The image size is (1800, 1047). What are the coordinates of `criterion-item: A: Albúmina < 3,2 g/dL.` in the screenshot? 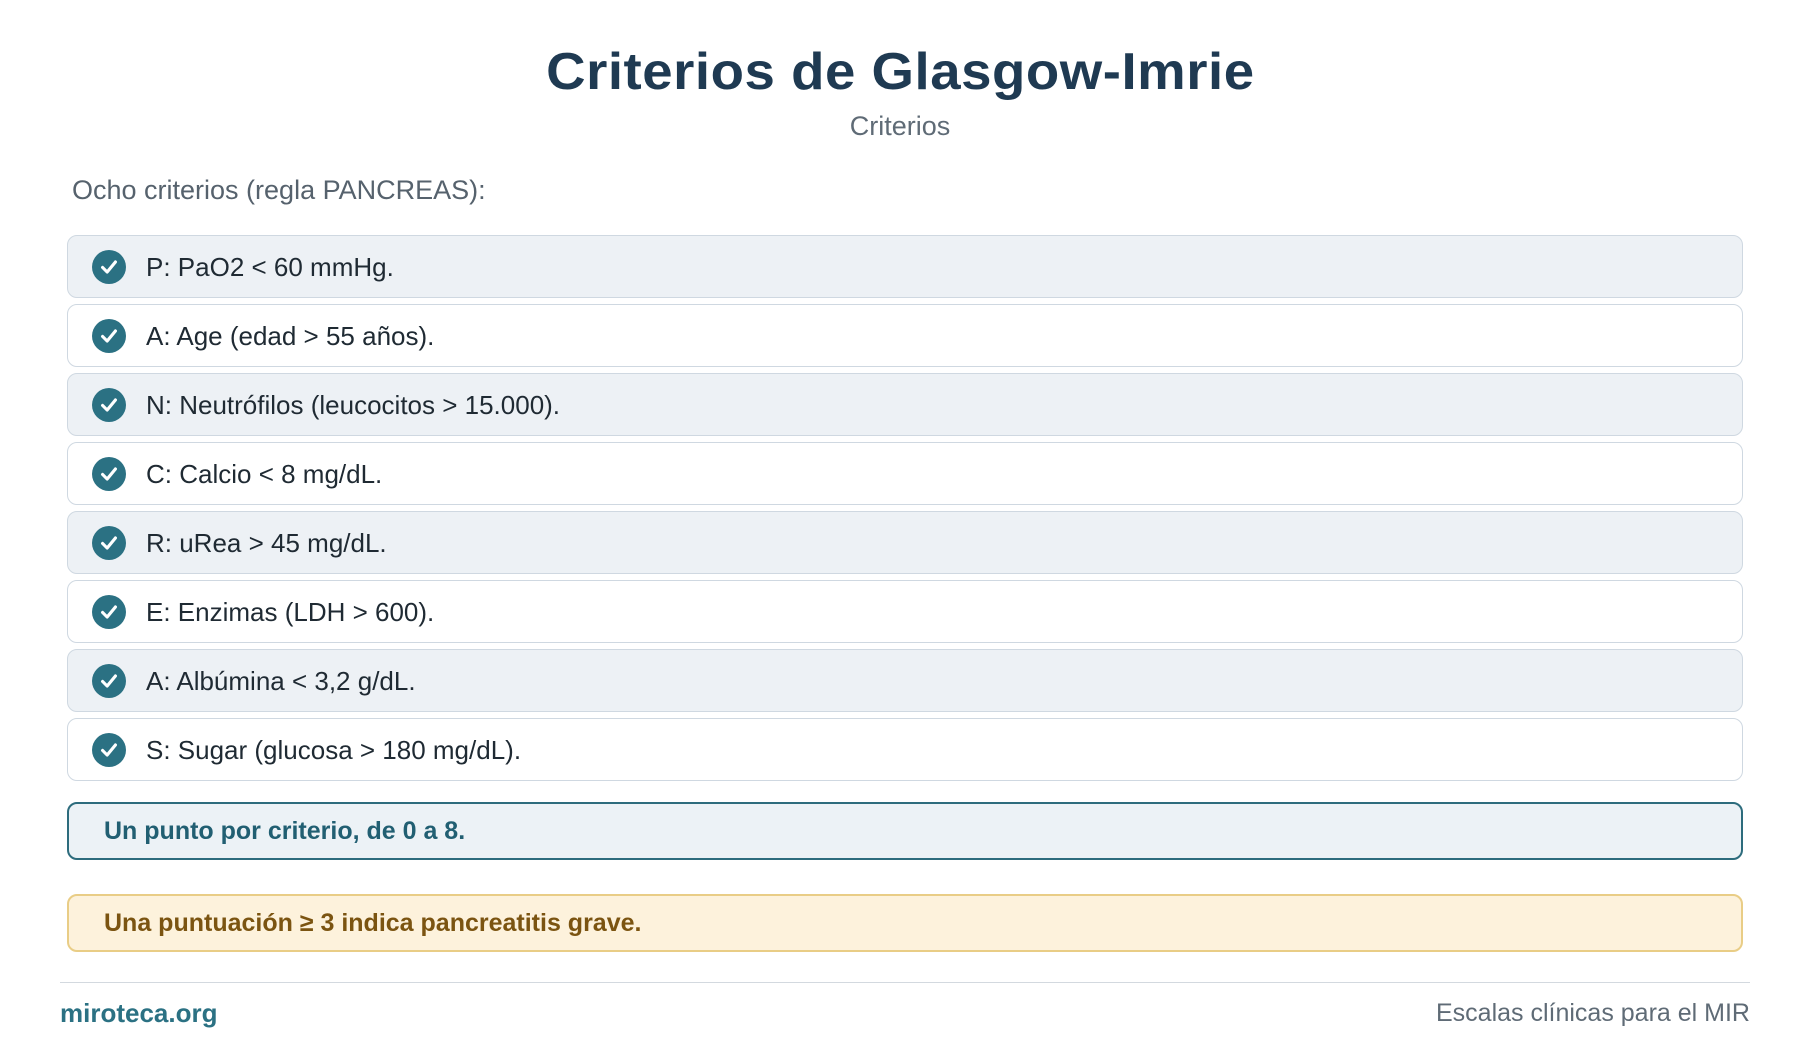 It's located at (905, 680).